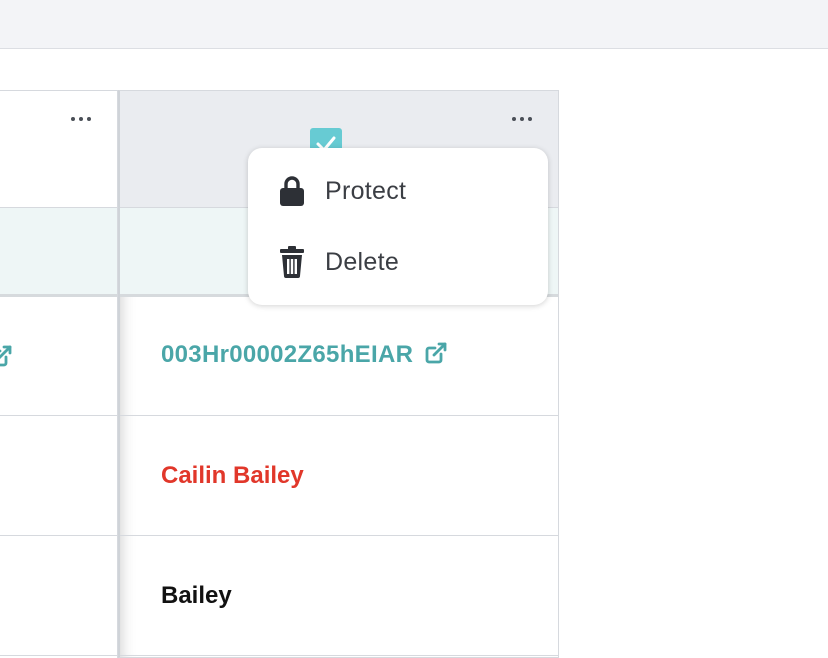  I want to click on menu-item-protect: Protect, so click(398, 191).